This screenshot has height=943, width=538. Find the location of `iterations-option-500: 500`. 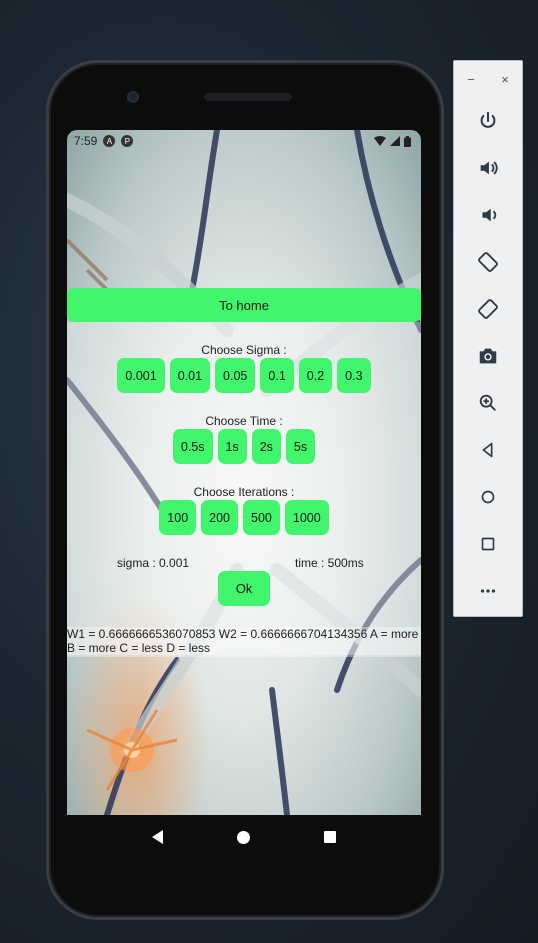

iterations-option-500: 500 is located at coordinates (261, 517).